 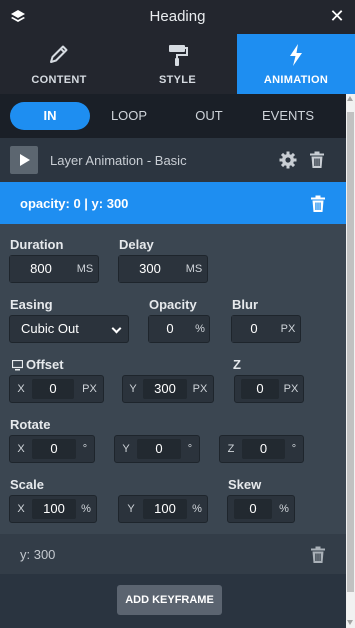 I want to click on tab-animation-label: ANIMATION, so click(x=296, y=80).